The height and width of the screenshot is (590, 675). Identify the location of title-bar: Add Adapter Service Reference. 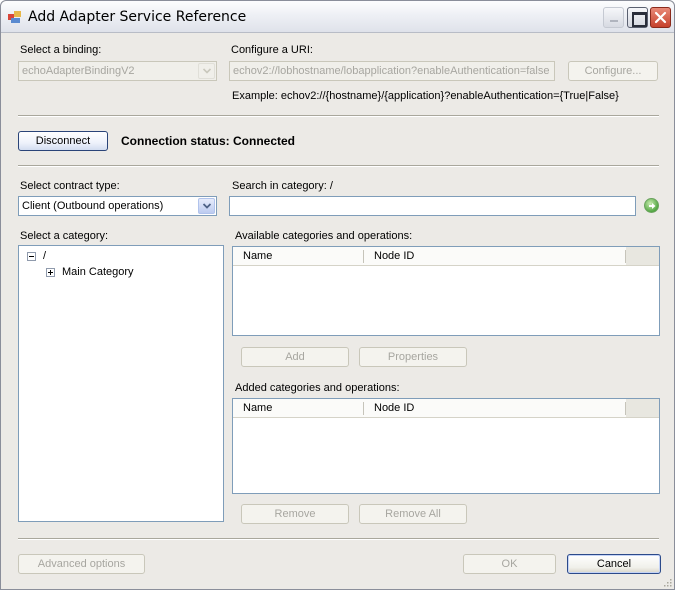
(337, 17).